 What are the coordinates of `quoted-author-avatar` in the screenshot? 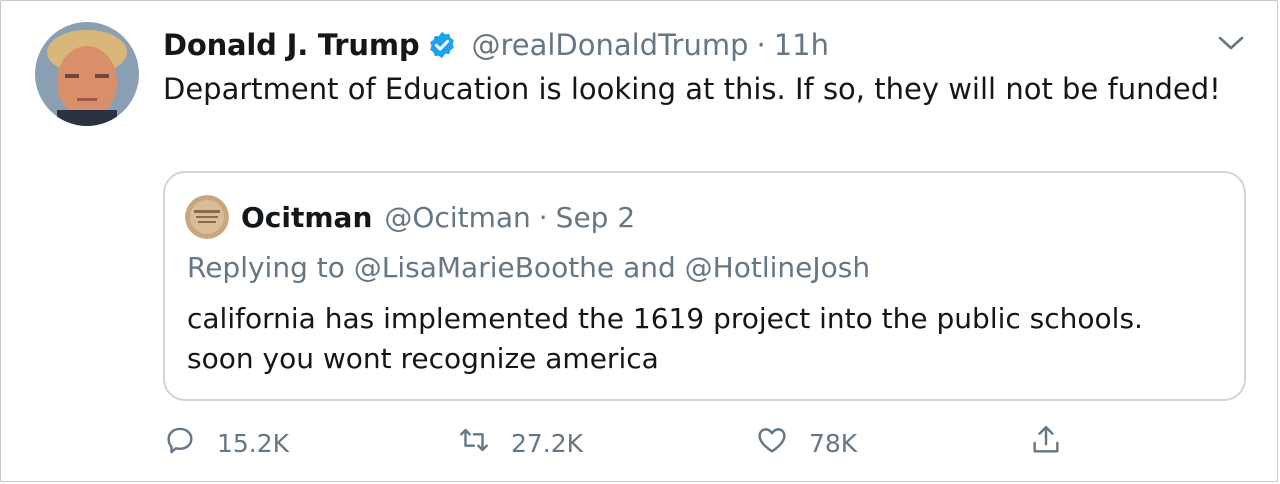 It's located at (207, 217).